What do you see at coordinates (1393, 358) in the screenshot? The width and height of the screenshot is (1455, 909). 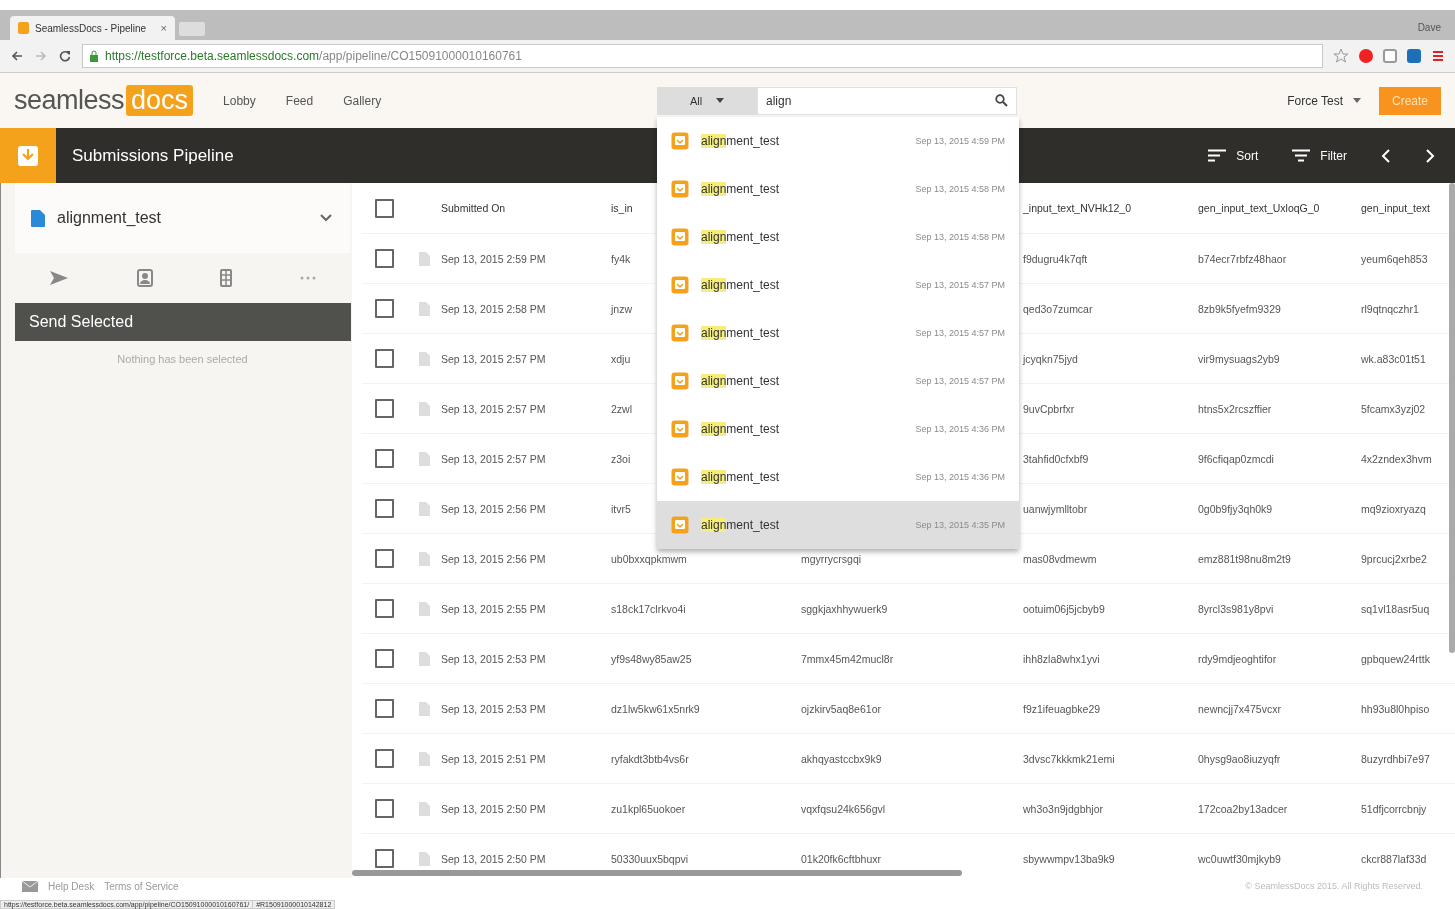 I see `table-cell: wk.a83c01t51` at bounding box center [1393, 358].